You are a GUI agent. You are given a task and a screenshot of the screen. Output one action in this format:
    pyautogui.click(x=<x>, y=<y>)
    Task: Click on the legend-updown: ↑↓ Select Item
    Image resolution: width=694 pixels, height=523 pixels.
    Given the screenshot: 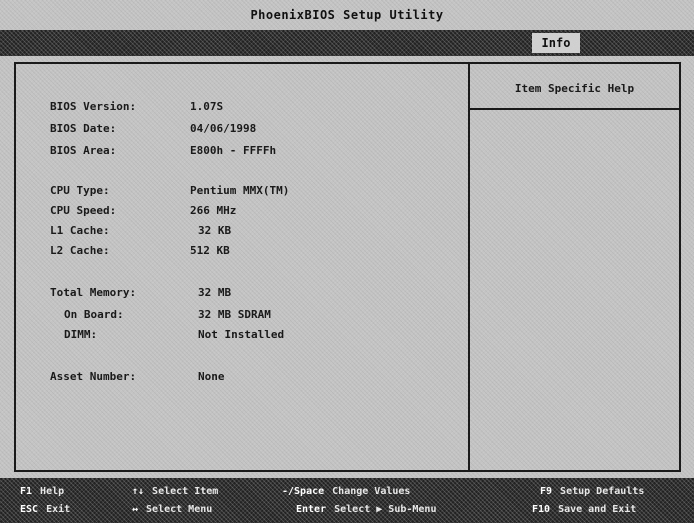 What is the action you would take?
    pyautogui.click(x=175, y=491)
    